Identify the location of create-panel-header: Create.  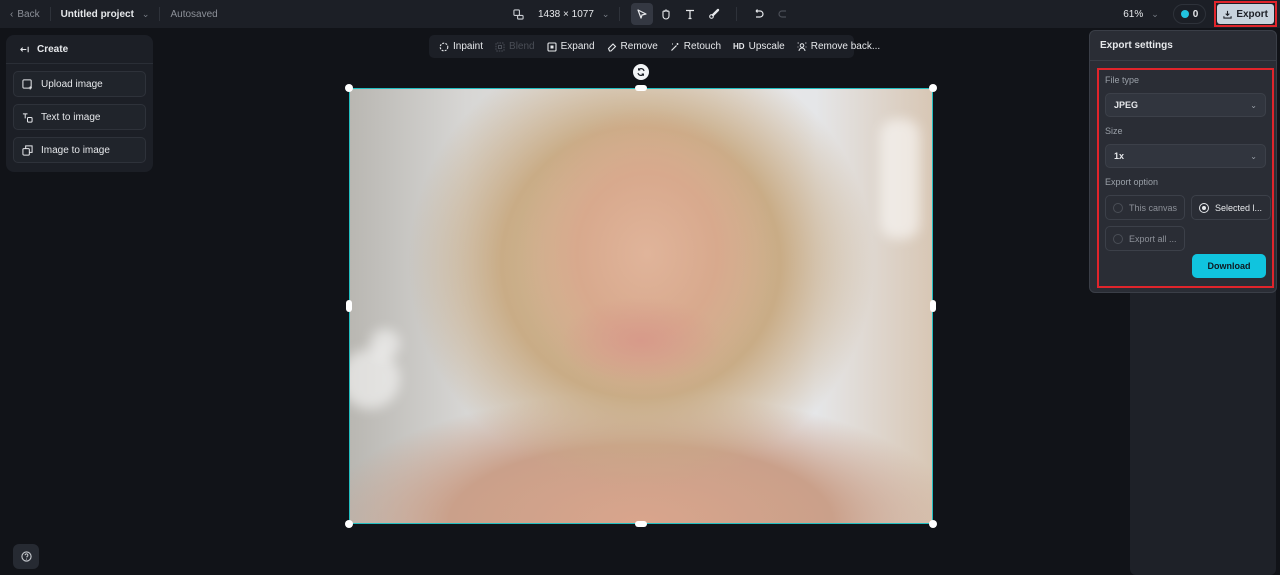
(79, 49).